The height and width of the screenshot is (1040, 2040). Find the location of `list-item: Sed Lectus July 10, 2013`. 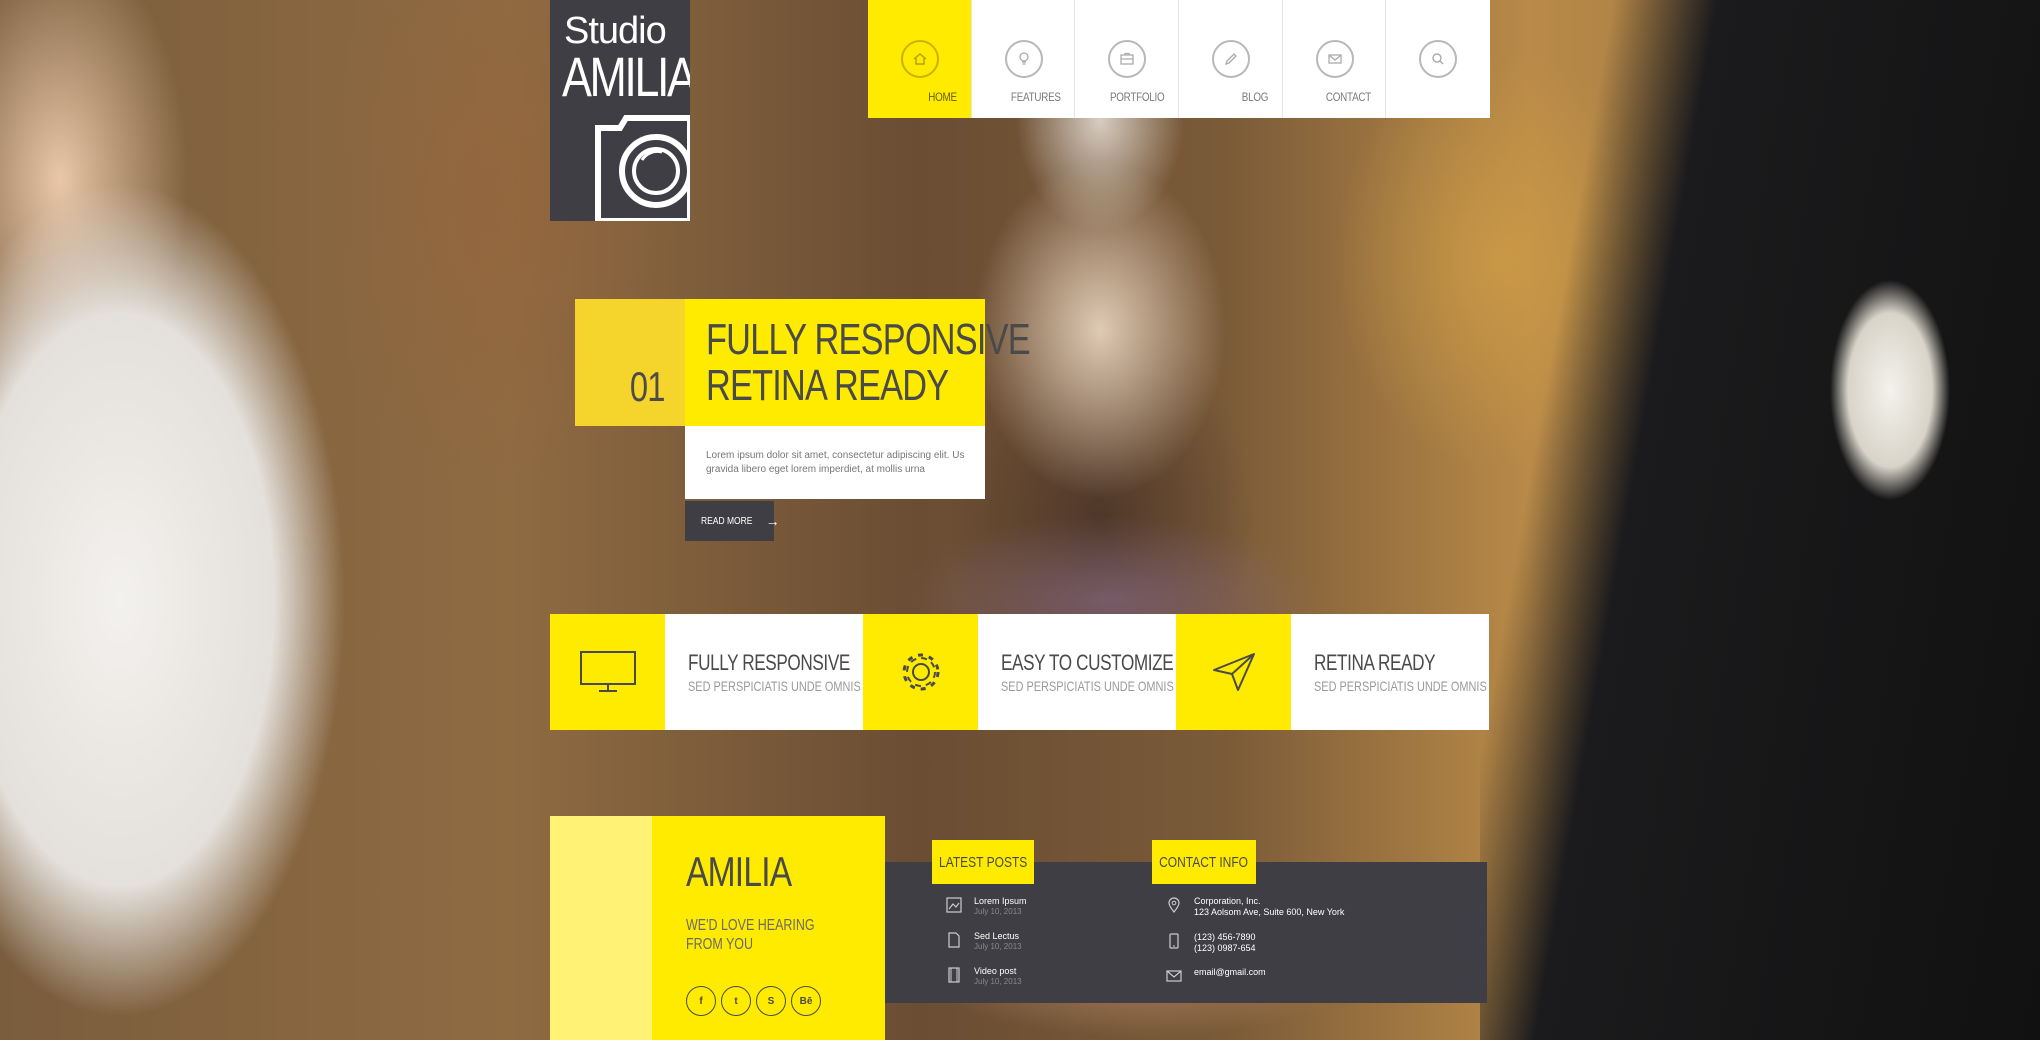

list-item: Sed Lectus July 10, 2013 is located at coordinates (984, 941).